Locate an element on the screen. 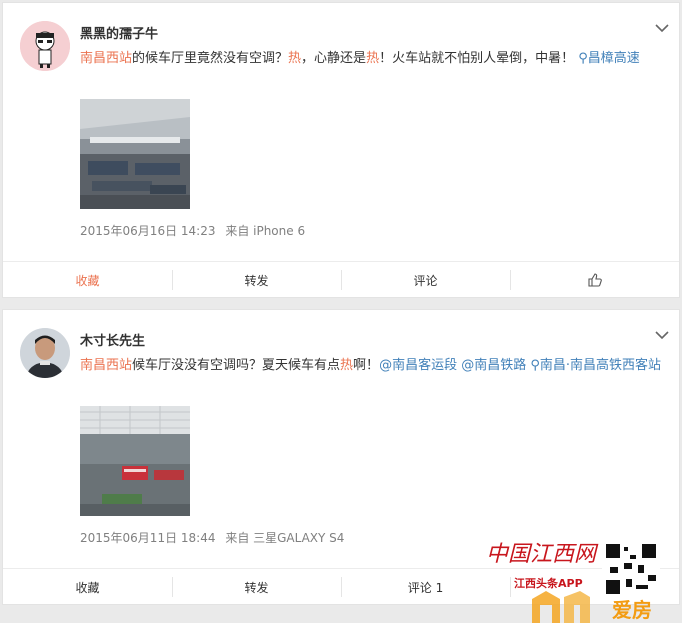 The image size is (682, 623). post-meta: 2015年06月11日 18:44 来自 三星GALAXY S4 is located at coordinates (215, 537).